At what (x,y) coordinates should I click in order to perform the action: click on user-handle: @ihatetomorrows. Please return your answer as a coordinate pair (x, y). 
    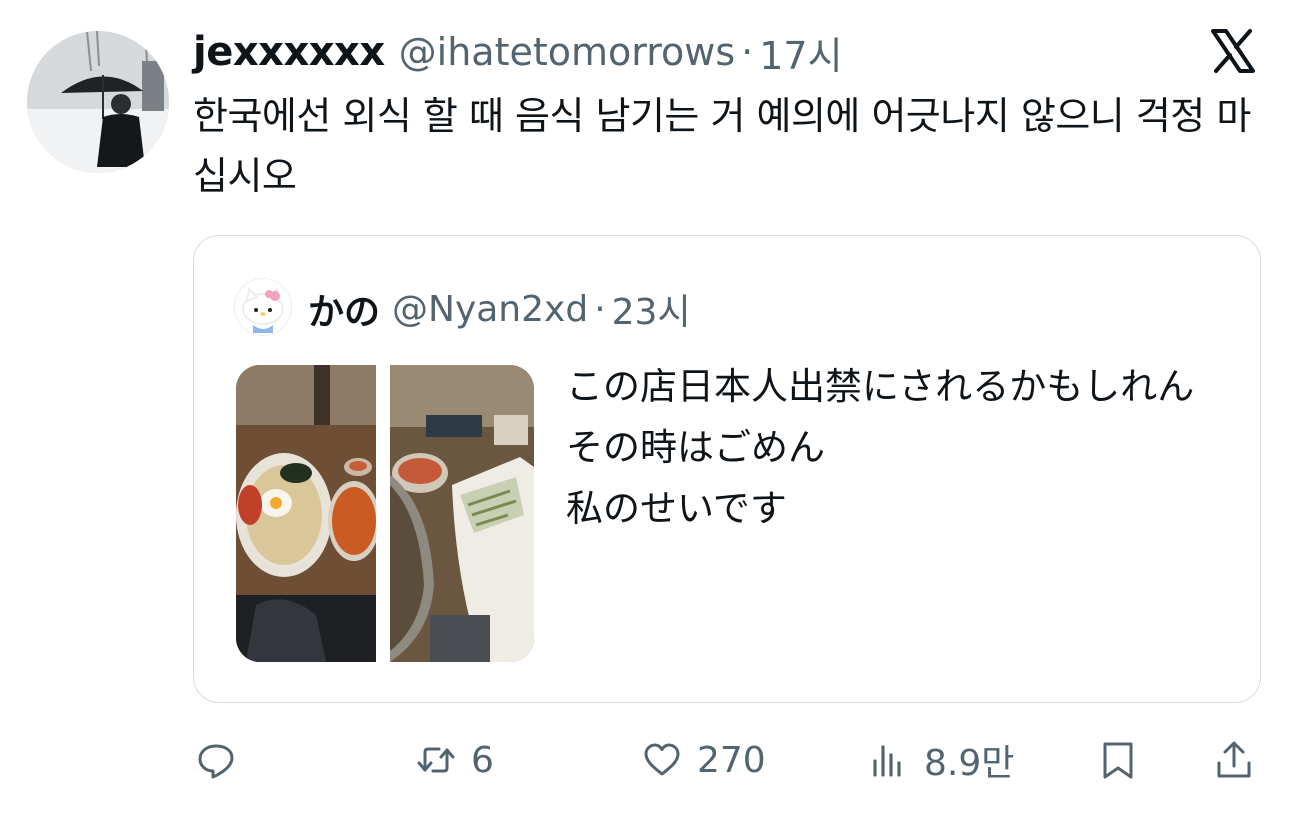
    Looking at the image, I should click on (567, 52).